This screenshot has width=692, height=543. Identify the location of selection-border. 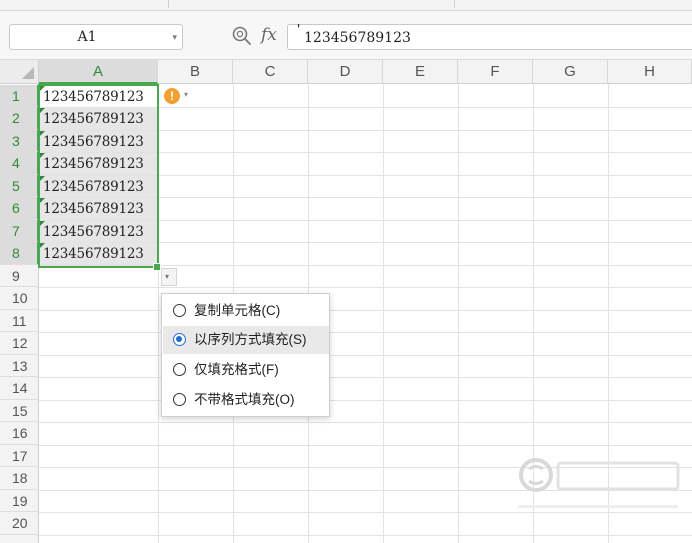
(98, 176).